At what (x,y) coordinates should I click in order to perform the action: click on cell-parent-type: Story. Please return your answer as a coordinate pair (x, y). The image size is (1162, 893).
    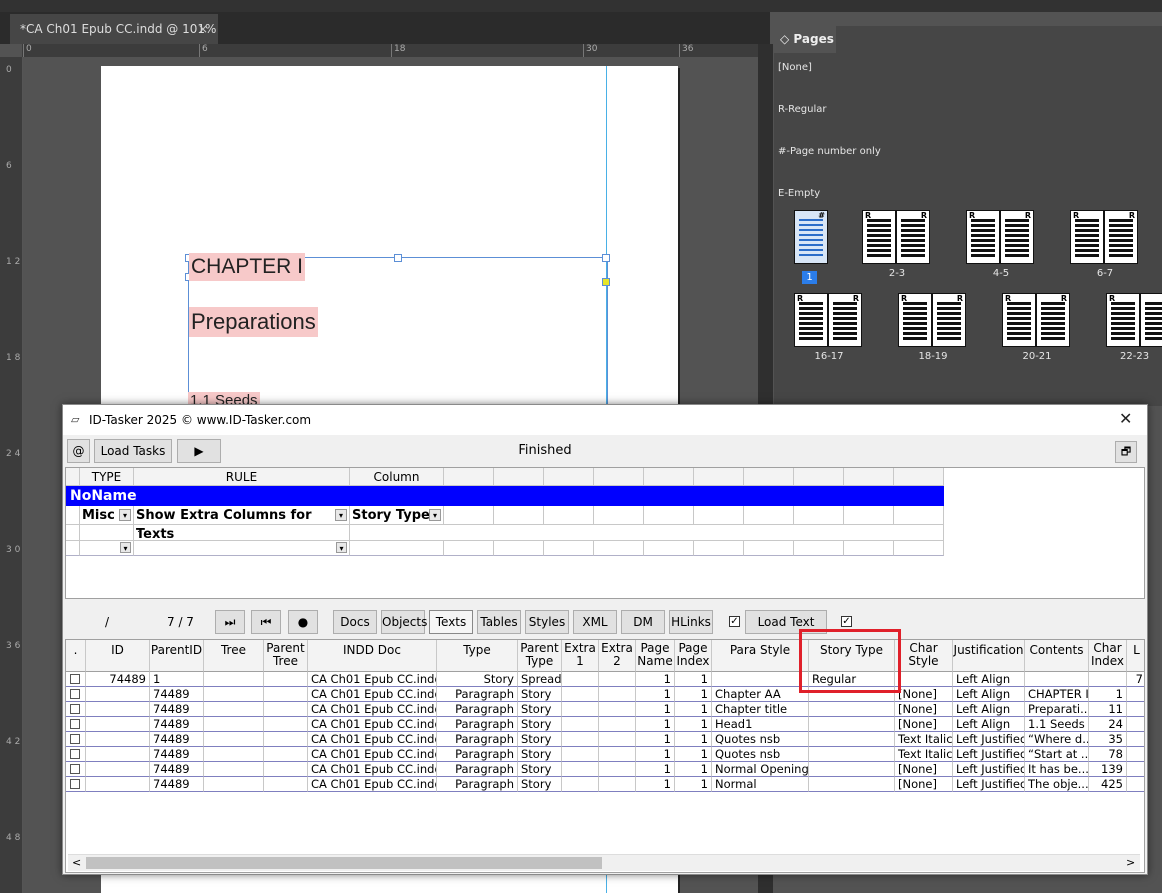
    Looking at the image, I should click on (540, 694).